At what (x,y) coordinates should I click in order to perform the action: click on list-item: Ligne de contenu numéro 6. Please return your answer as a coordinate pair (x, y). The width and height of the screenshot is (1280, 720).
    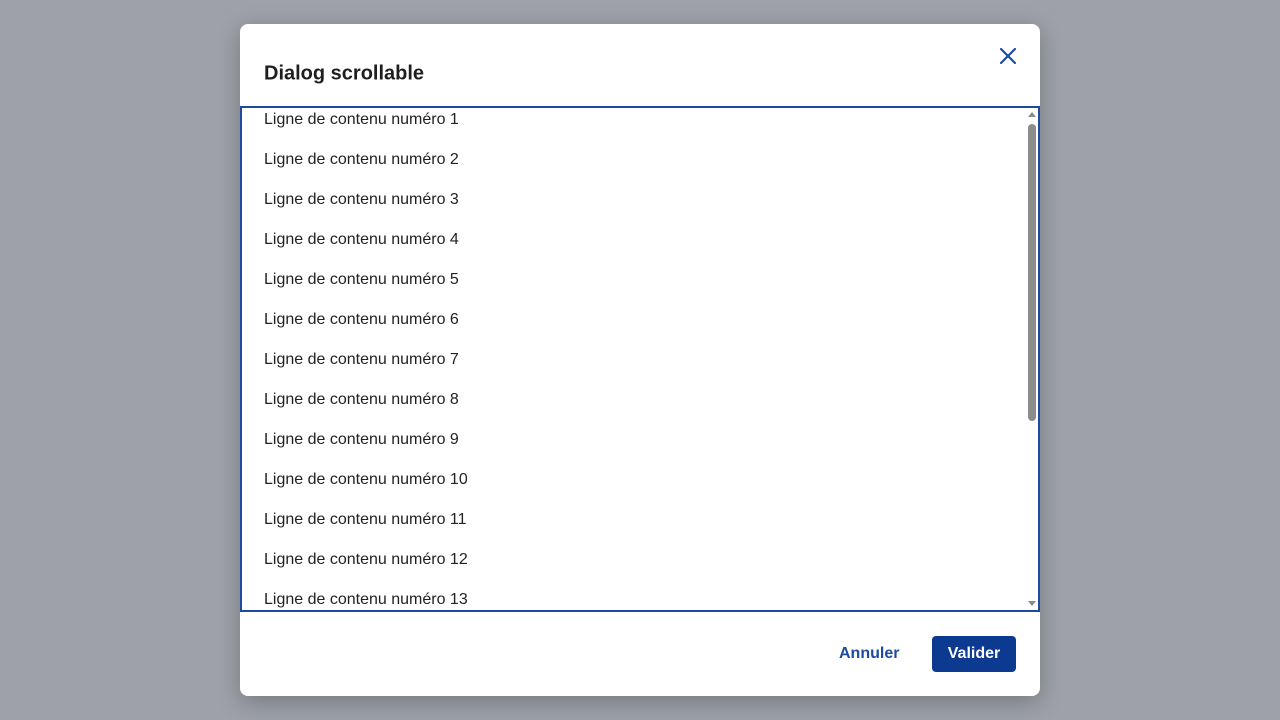
    Looking at the image, I should click on (361, 319).